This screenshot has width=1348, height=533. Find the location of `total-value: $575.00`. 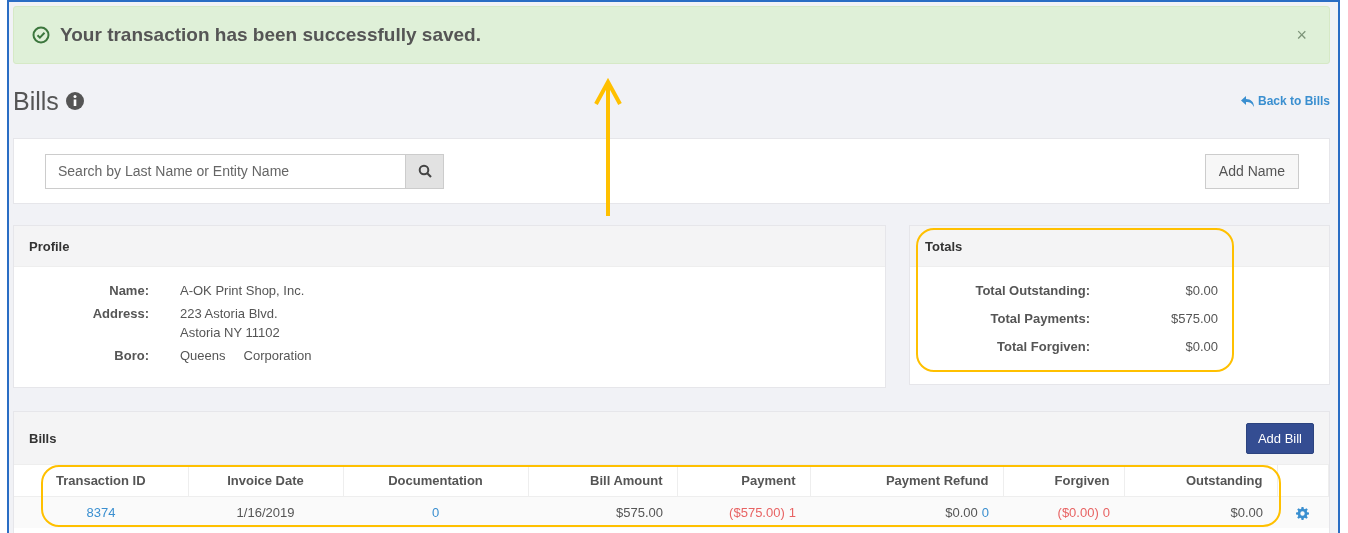

total-value: $575.00 is located at coordinates (1194, 318).